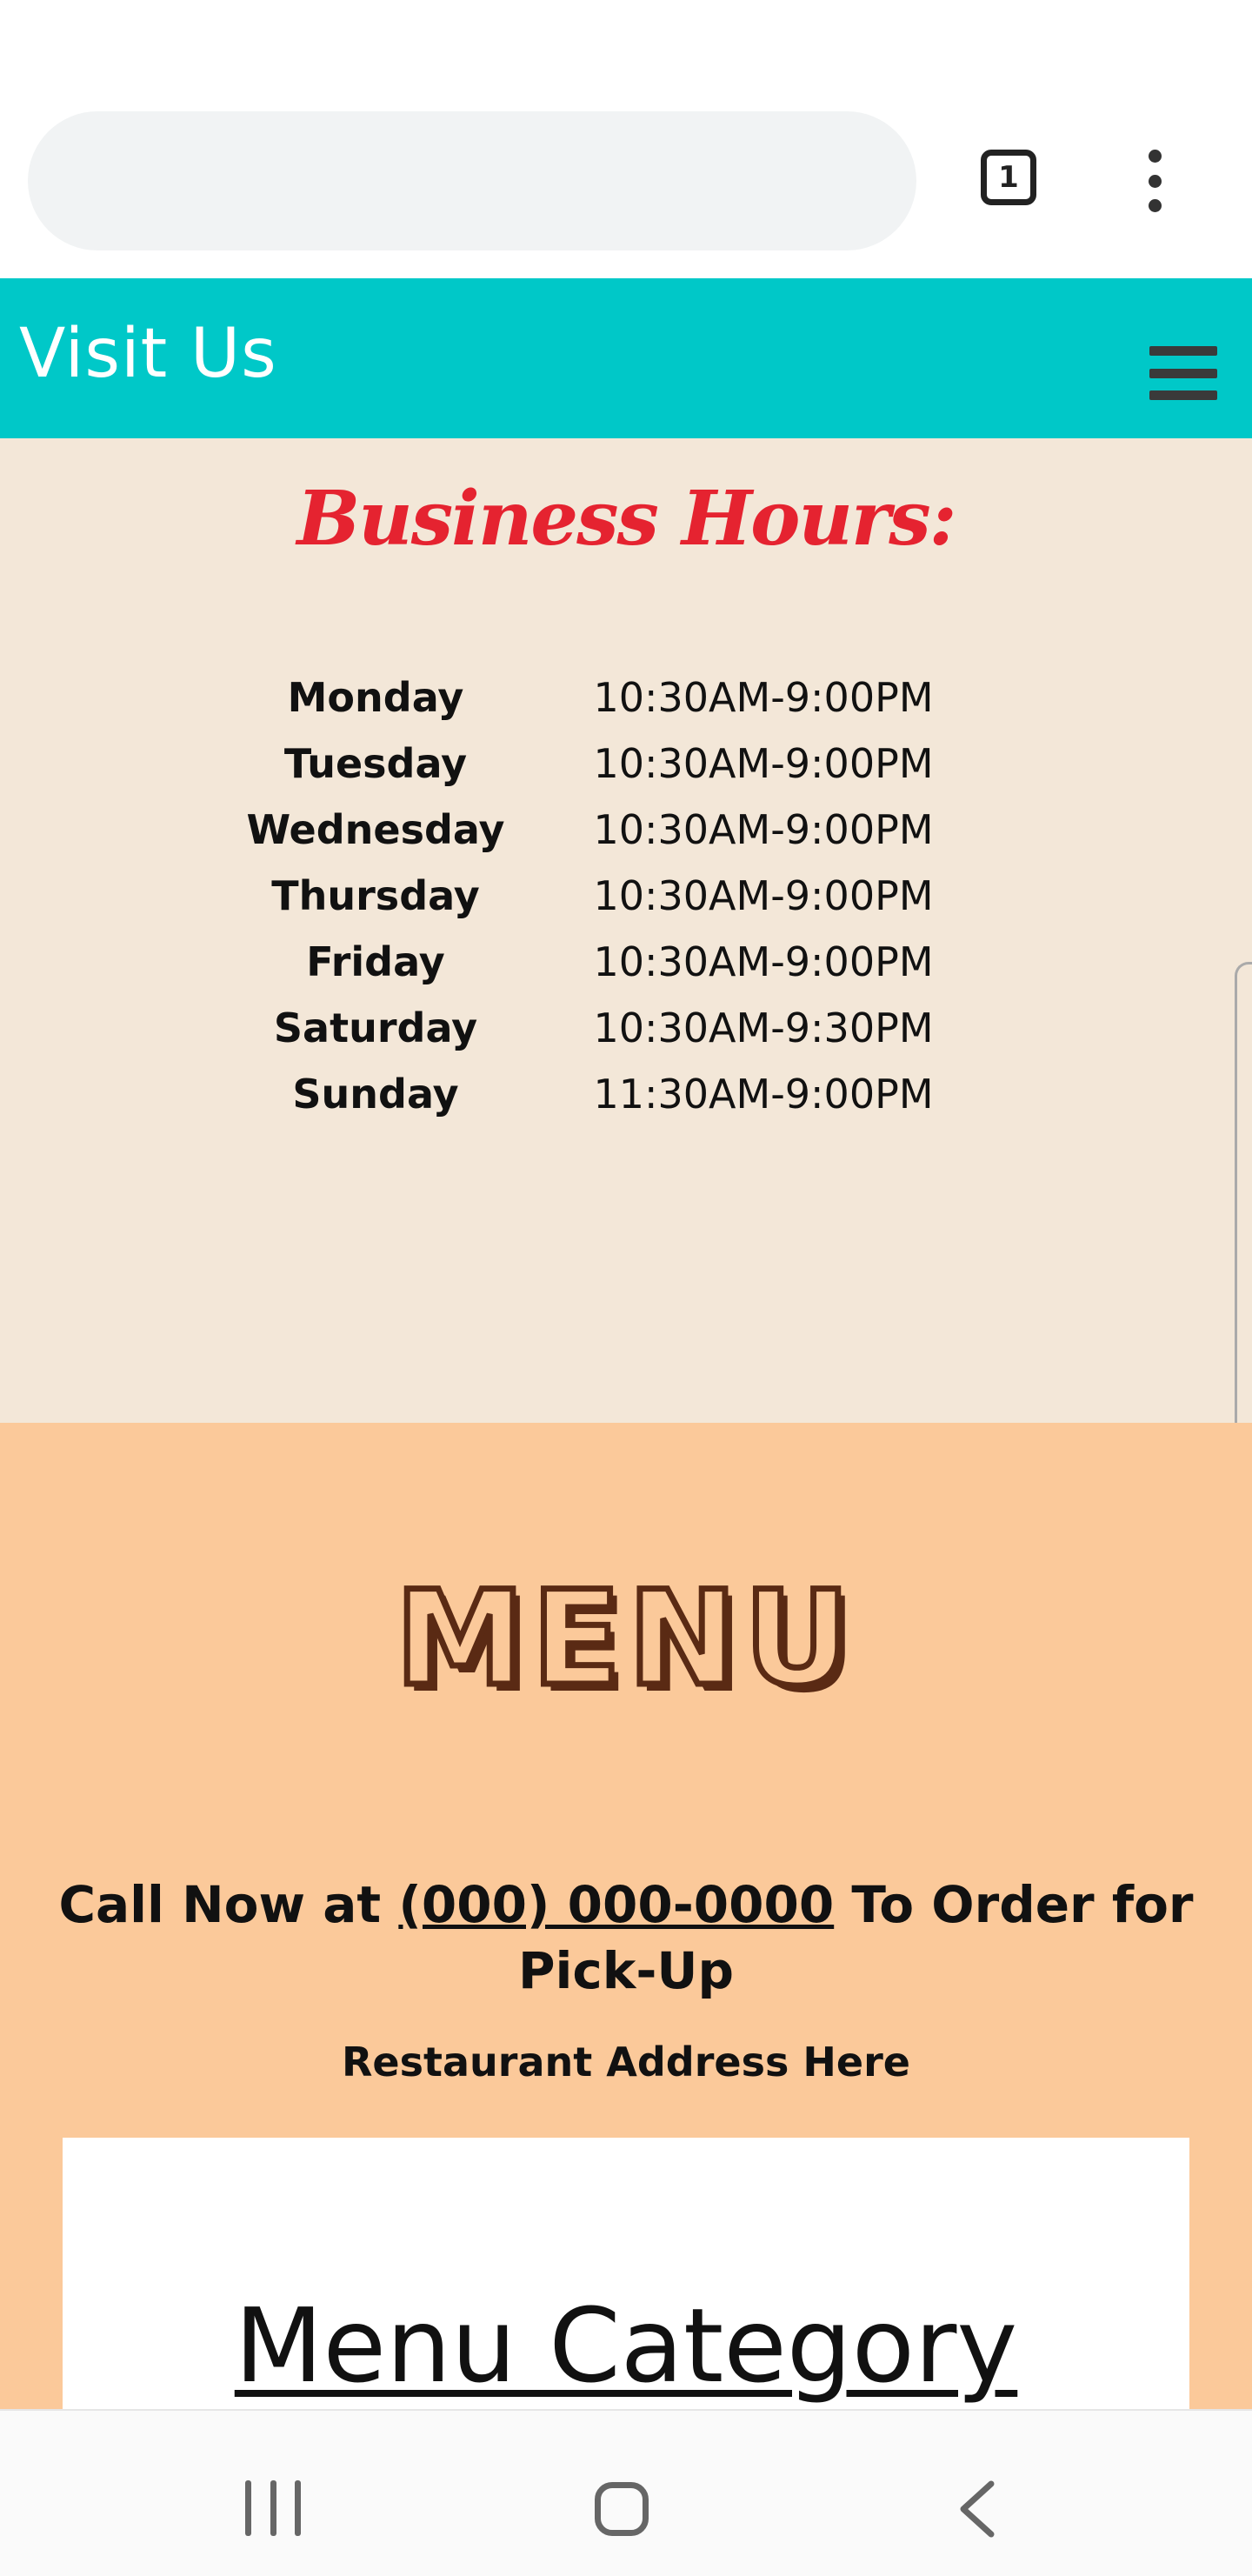 The height and width of the screenshot is (2576, 1252). I want to click on day-label: Sunday, so click(375, 1094).